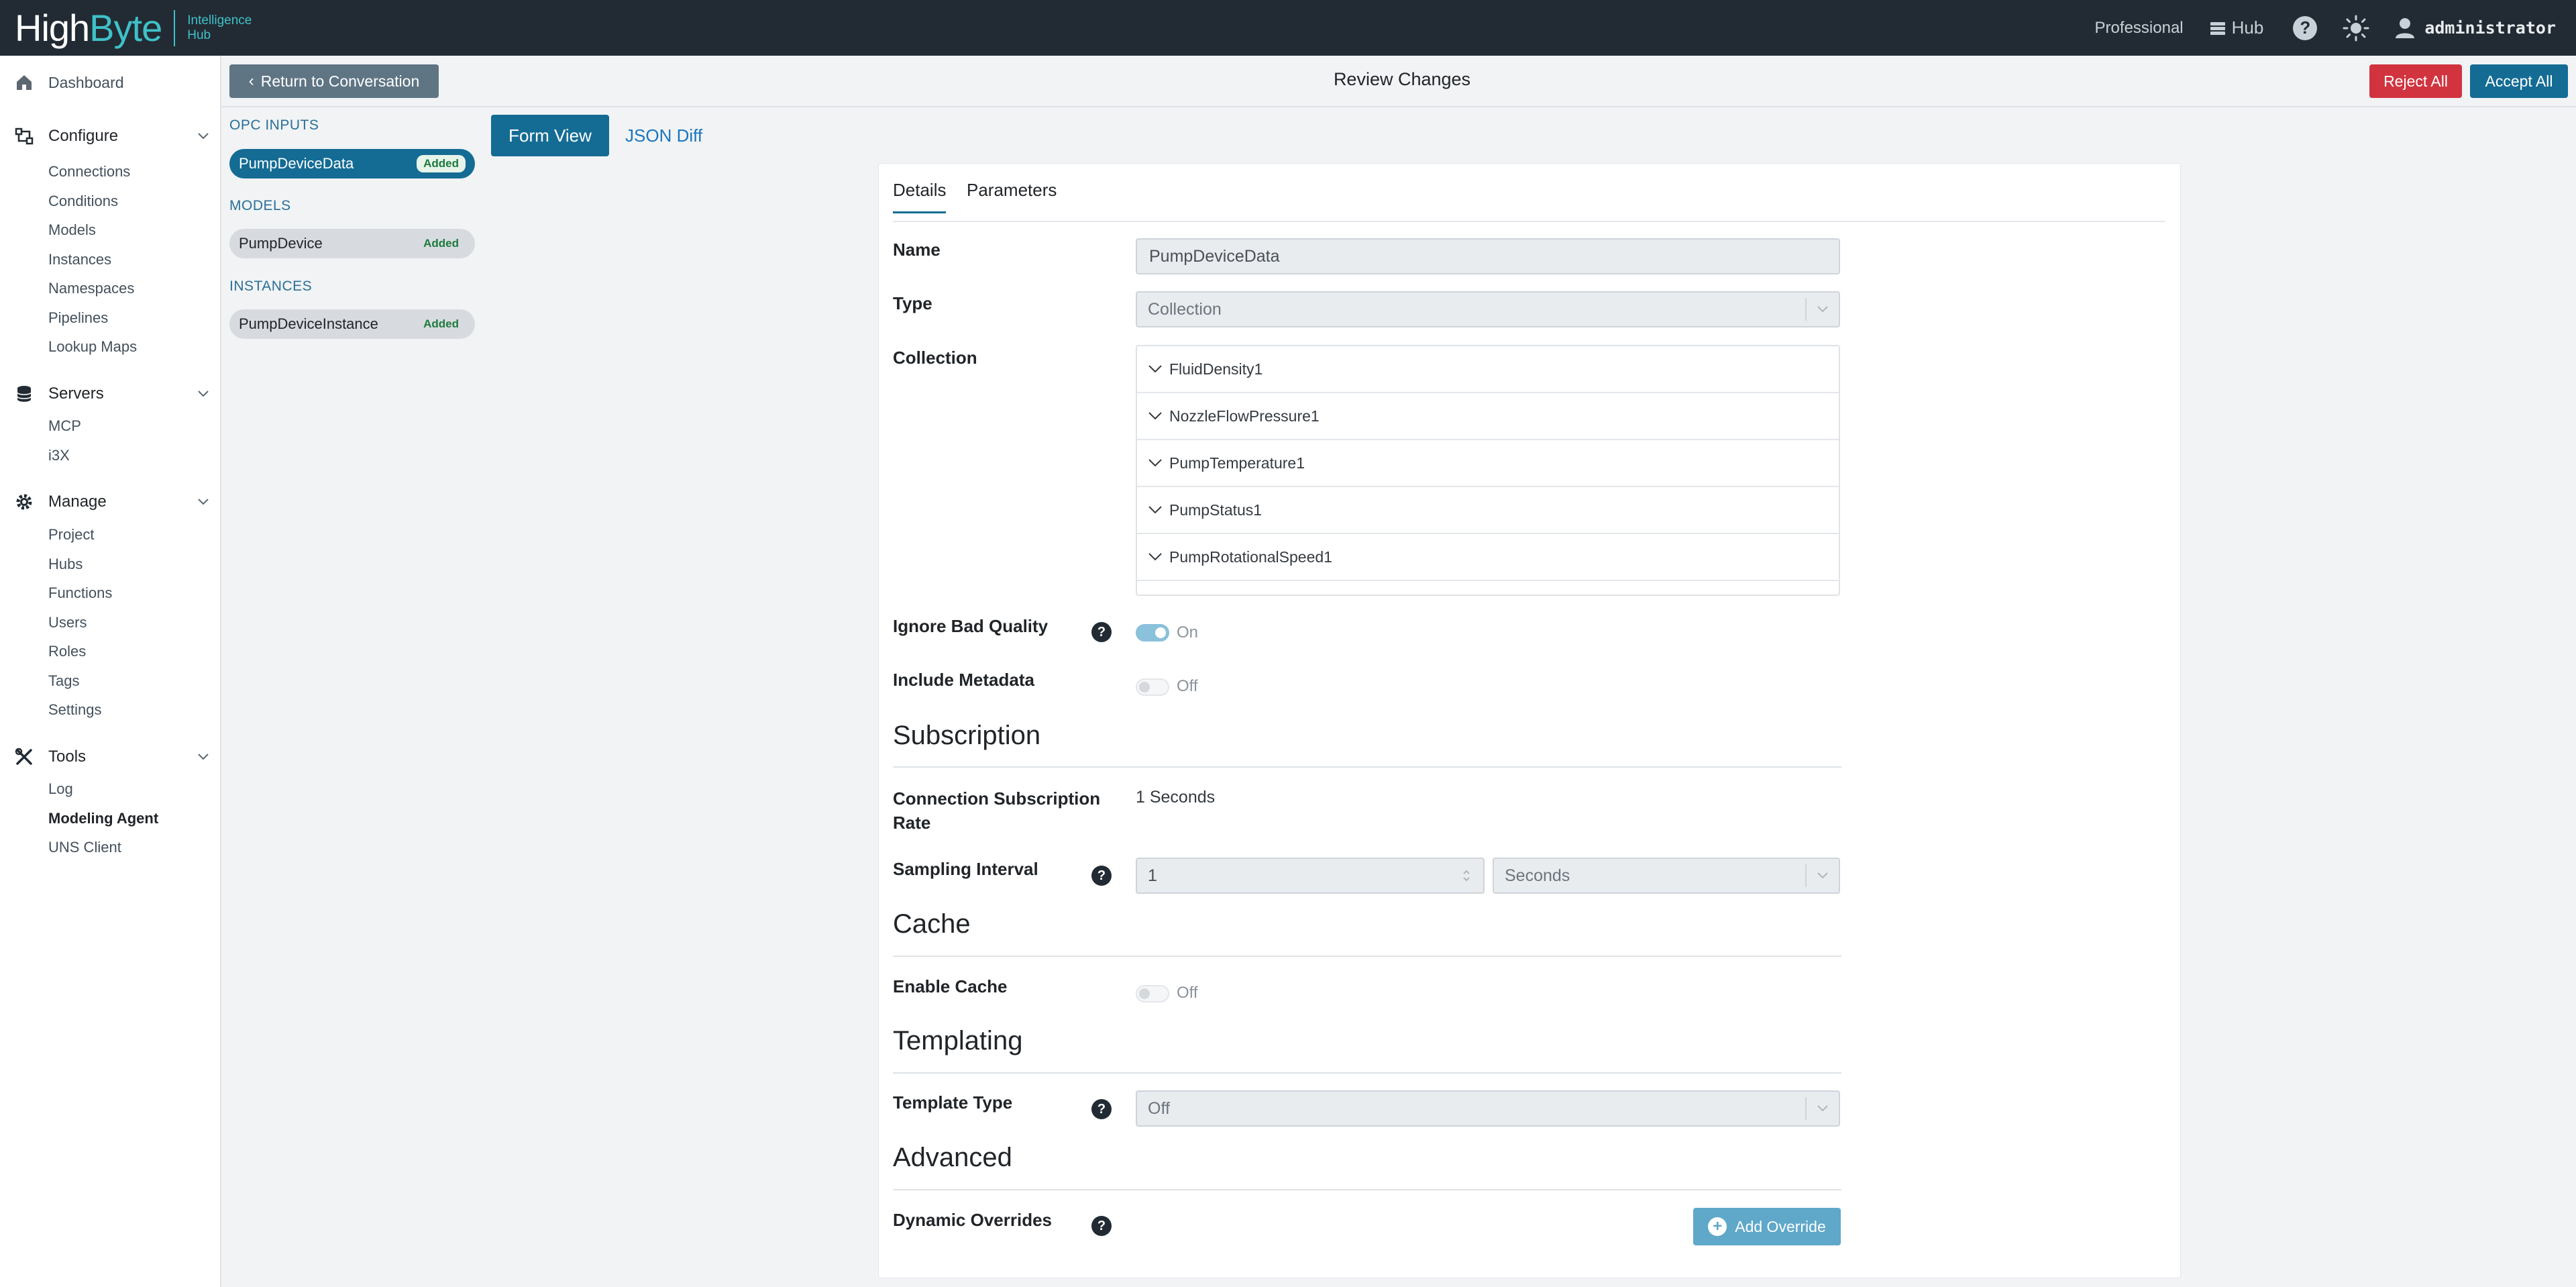  What do you see at coordinates (92, 347) in the screenshot?
I see `nav-lookup-maps: Lookup Maps` at bounding box center [92, 347].